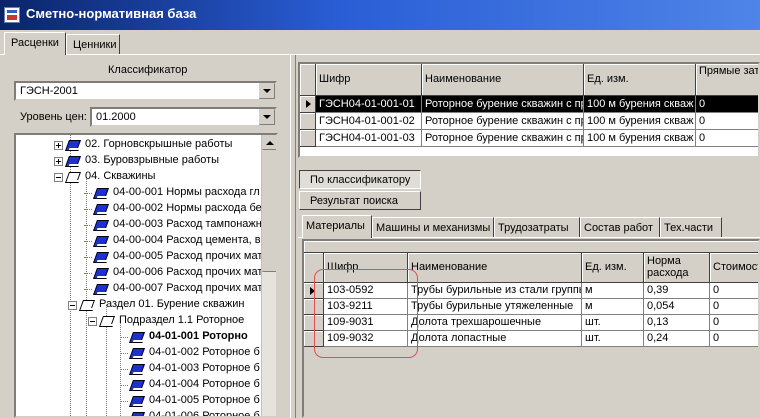 The width and height of the screenshot is (760, 418). I want to click on panel-splitter, so click(293, 236).